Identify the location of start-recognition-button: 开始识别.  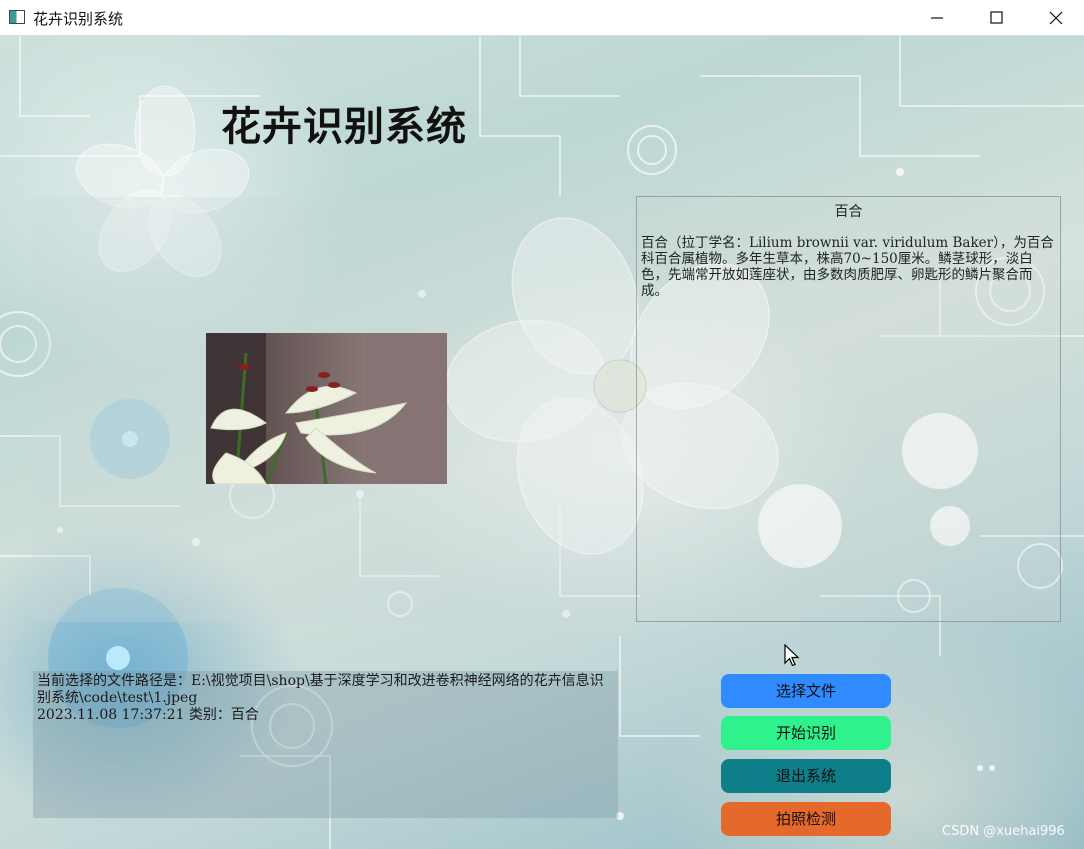
(806, 733).